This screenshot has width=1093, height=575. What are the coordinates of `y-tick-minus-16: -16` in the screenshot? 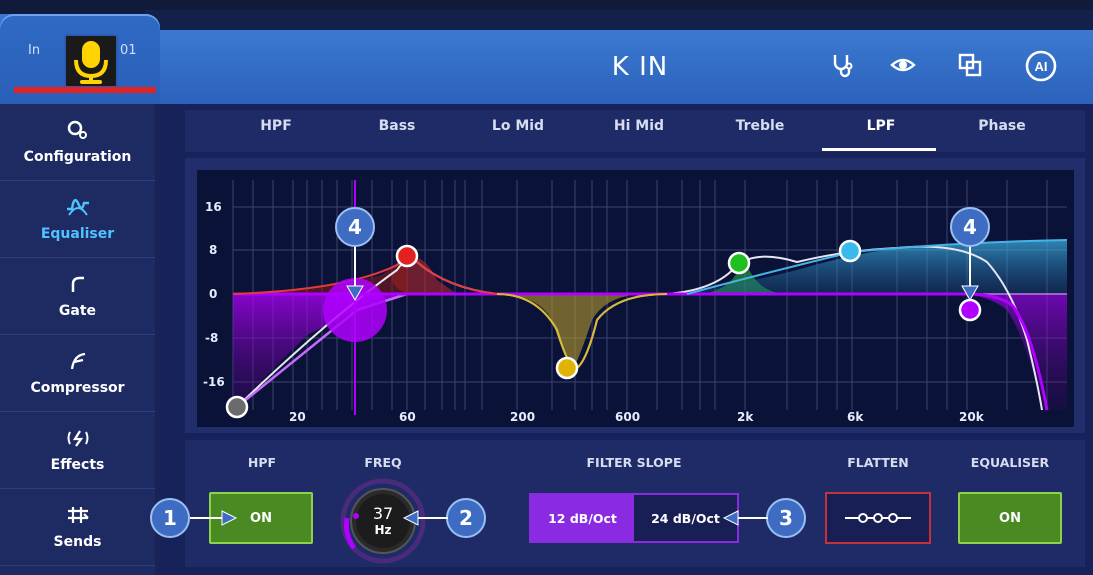 It's located at (214, 382).